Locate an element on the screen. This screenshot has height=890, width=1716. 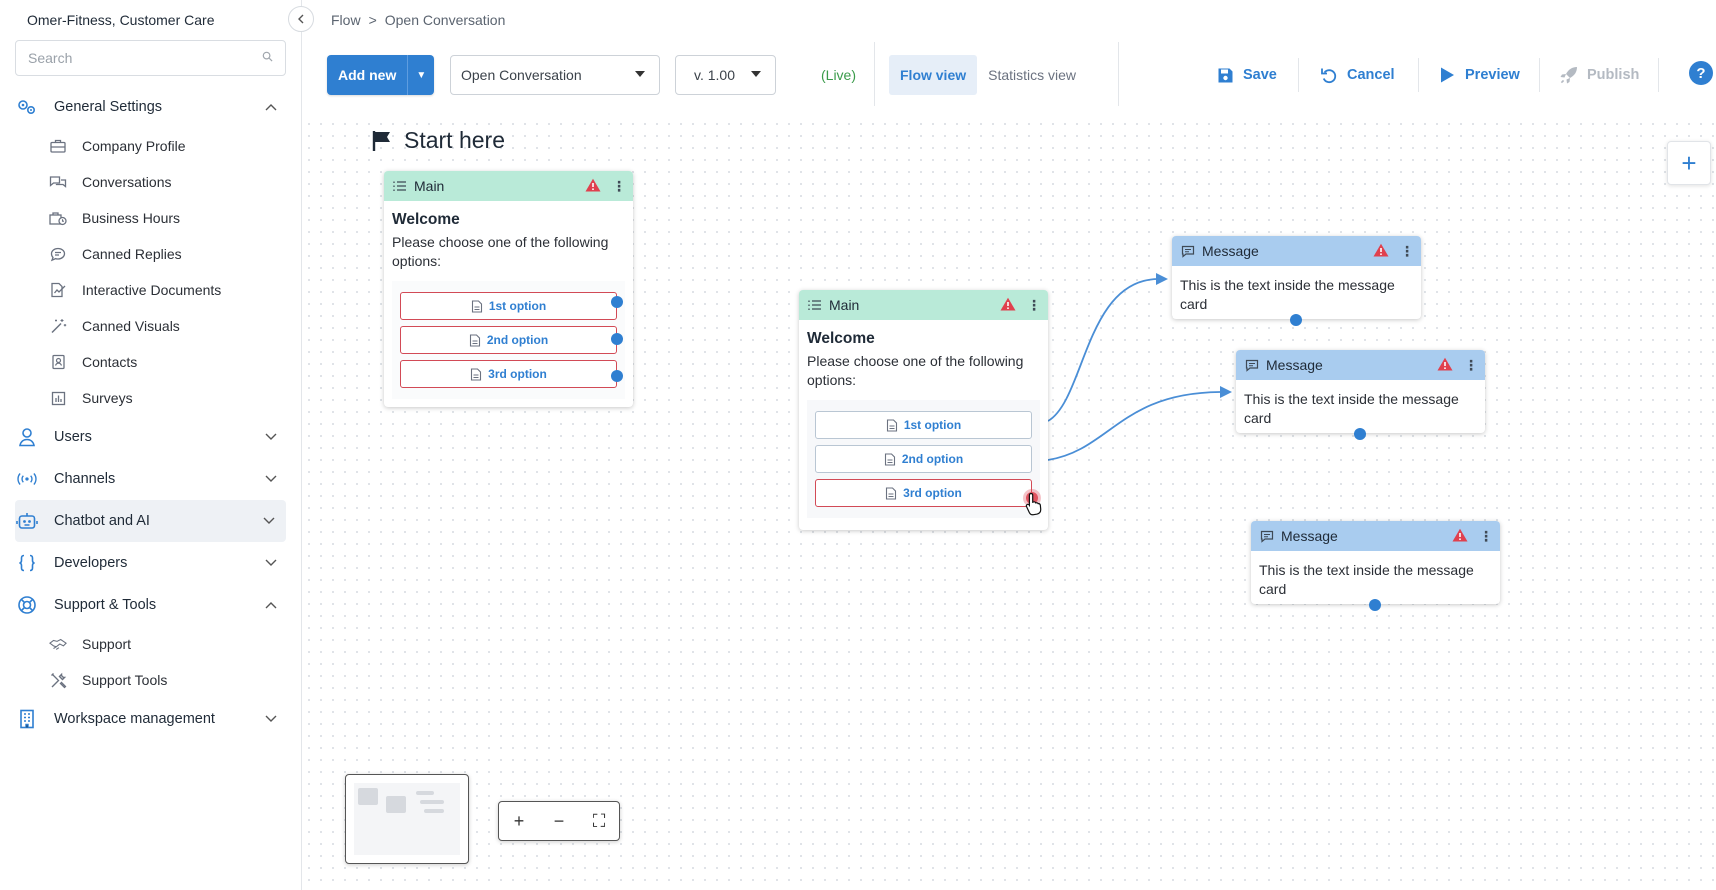
message-icon is located at coordinates (1267, 536).